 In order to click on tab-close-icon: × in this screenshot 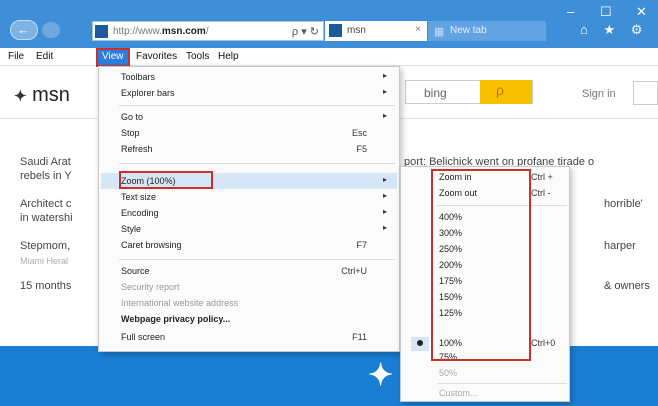, I will do `click(418, 29)`.